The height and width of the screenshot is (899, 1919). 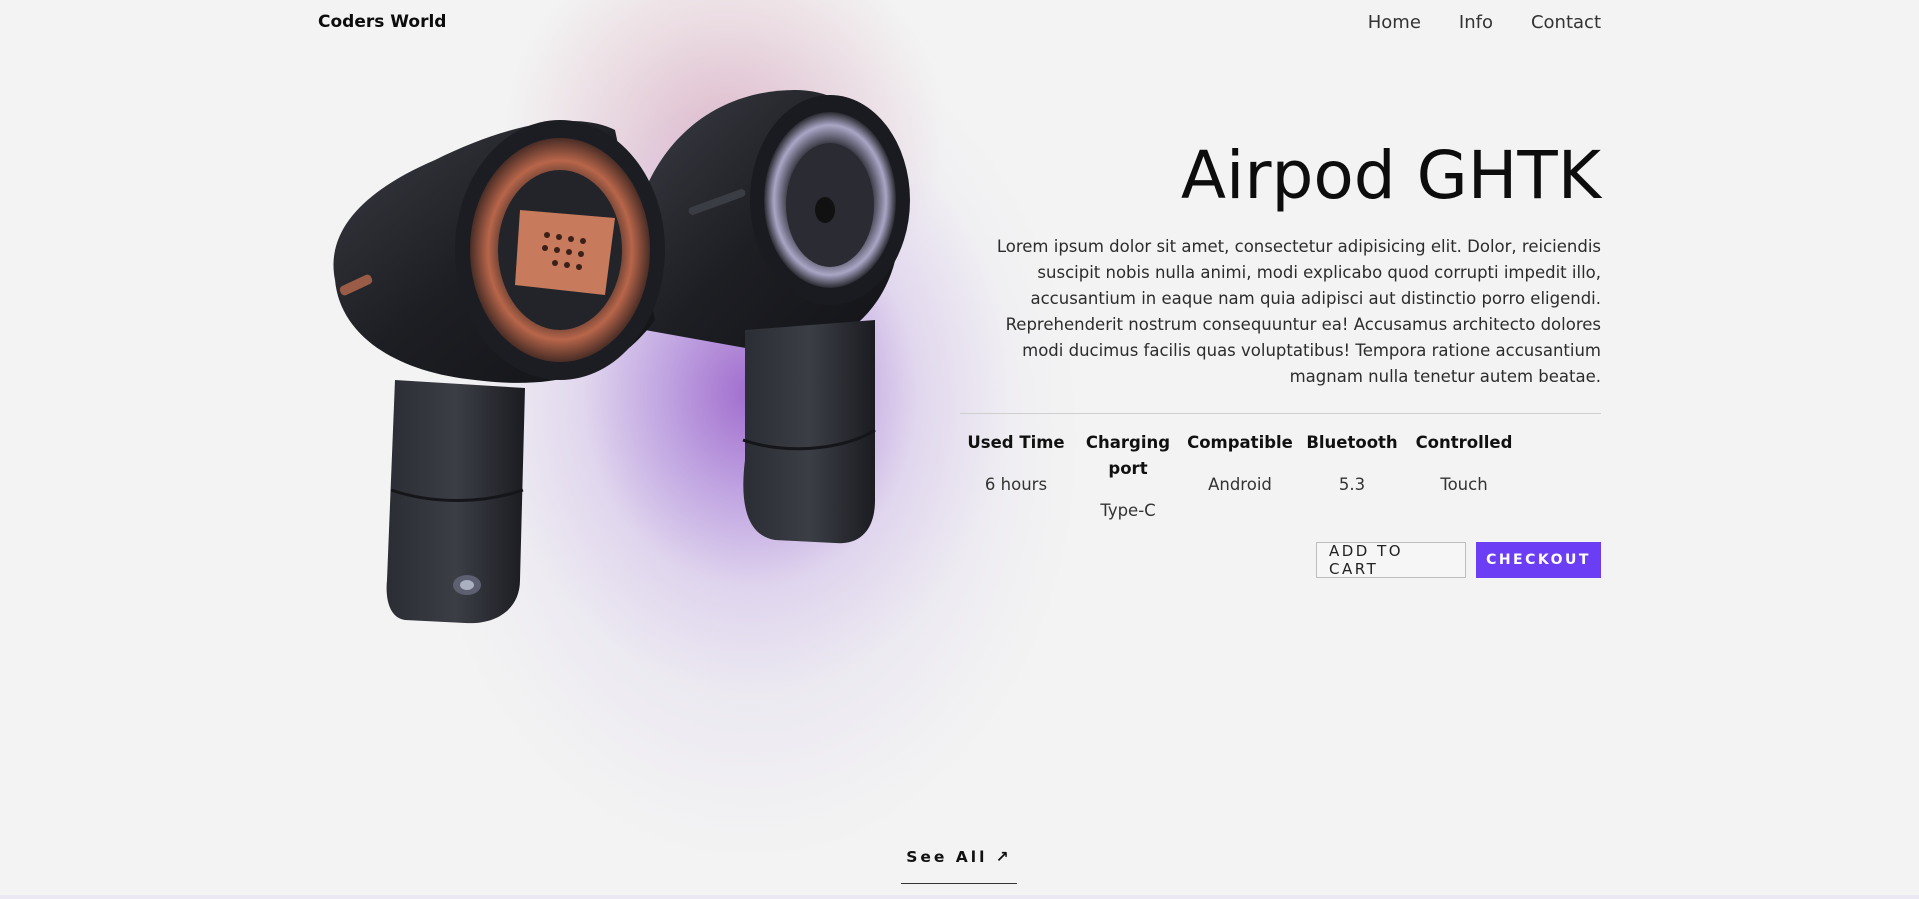 I want to click on spec-used-time: Used Time 6 hours, so click(x=1016, y=477).